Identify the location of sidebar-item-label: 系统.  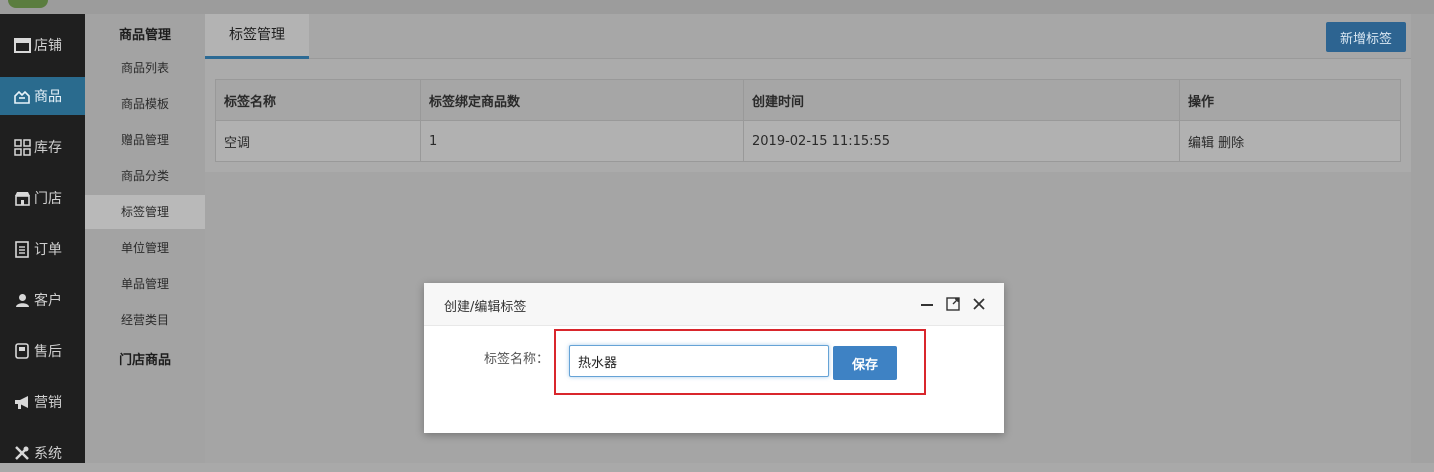
(48, 454).